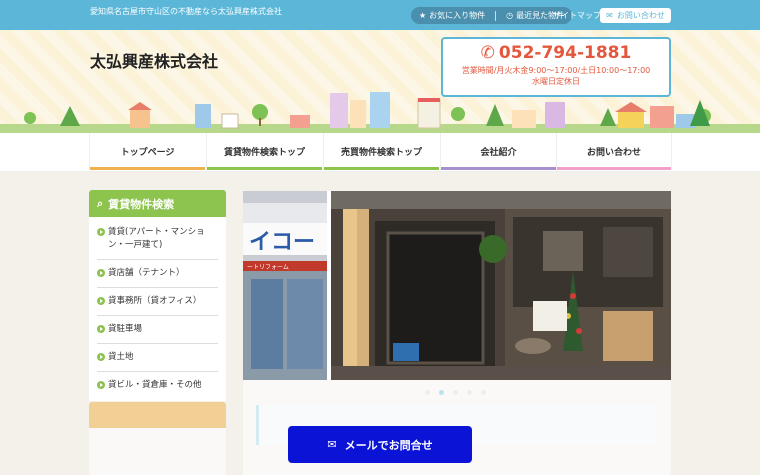  I want to click on nav-item-top: トップページ, so click(147, 151).